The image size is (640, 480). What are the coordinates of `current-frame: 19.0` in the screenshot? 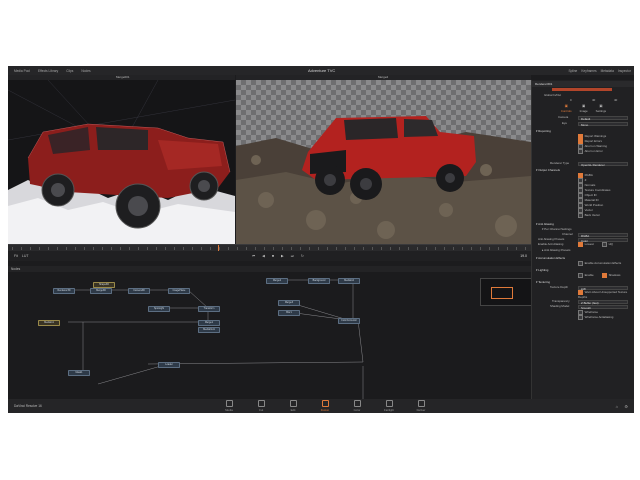 It's located at (523, 256).